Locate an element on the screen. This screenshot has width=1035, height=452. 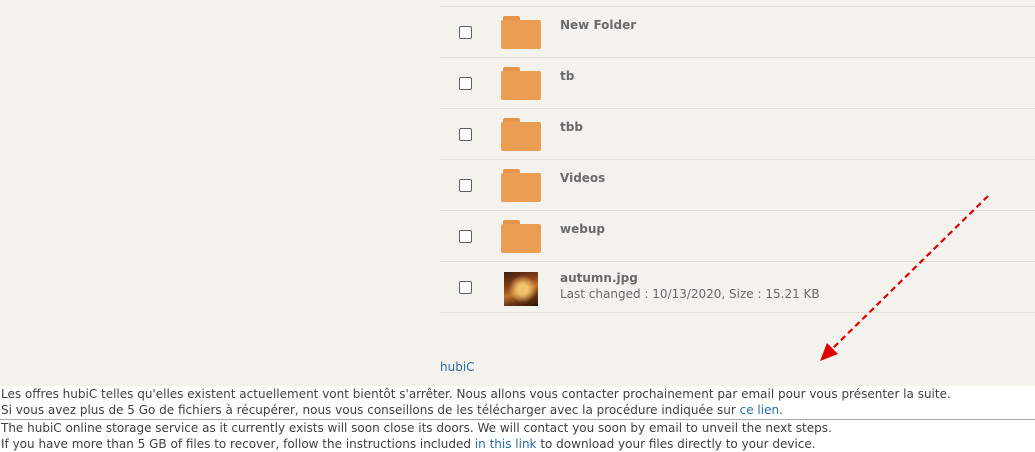
notice-fr-line2-end: . is located at coordinates (781, 410).